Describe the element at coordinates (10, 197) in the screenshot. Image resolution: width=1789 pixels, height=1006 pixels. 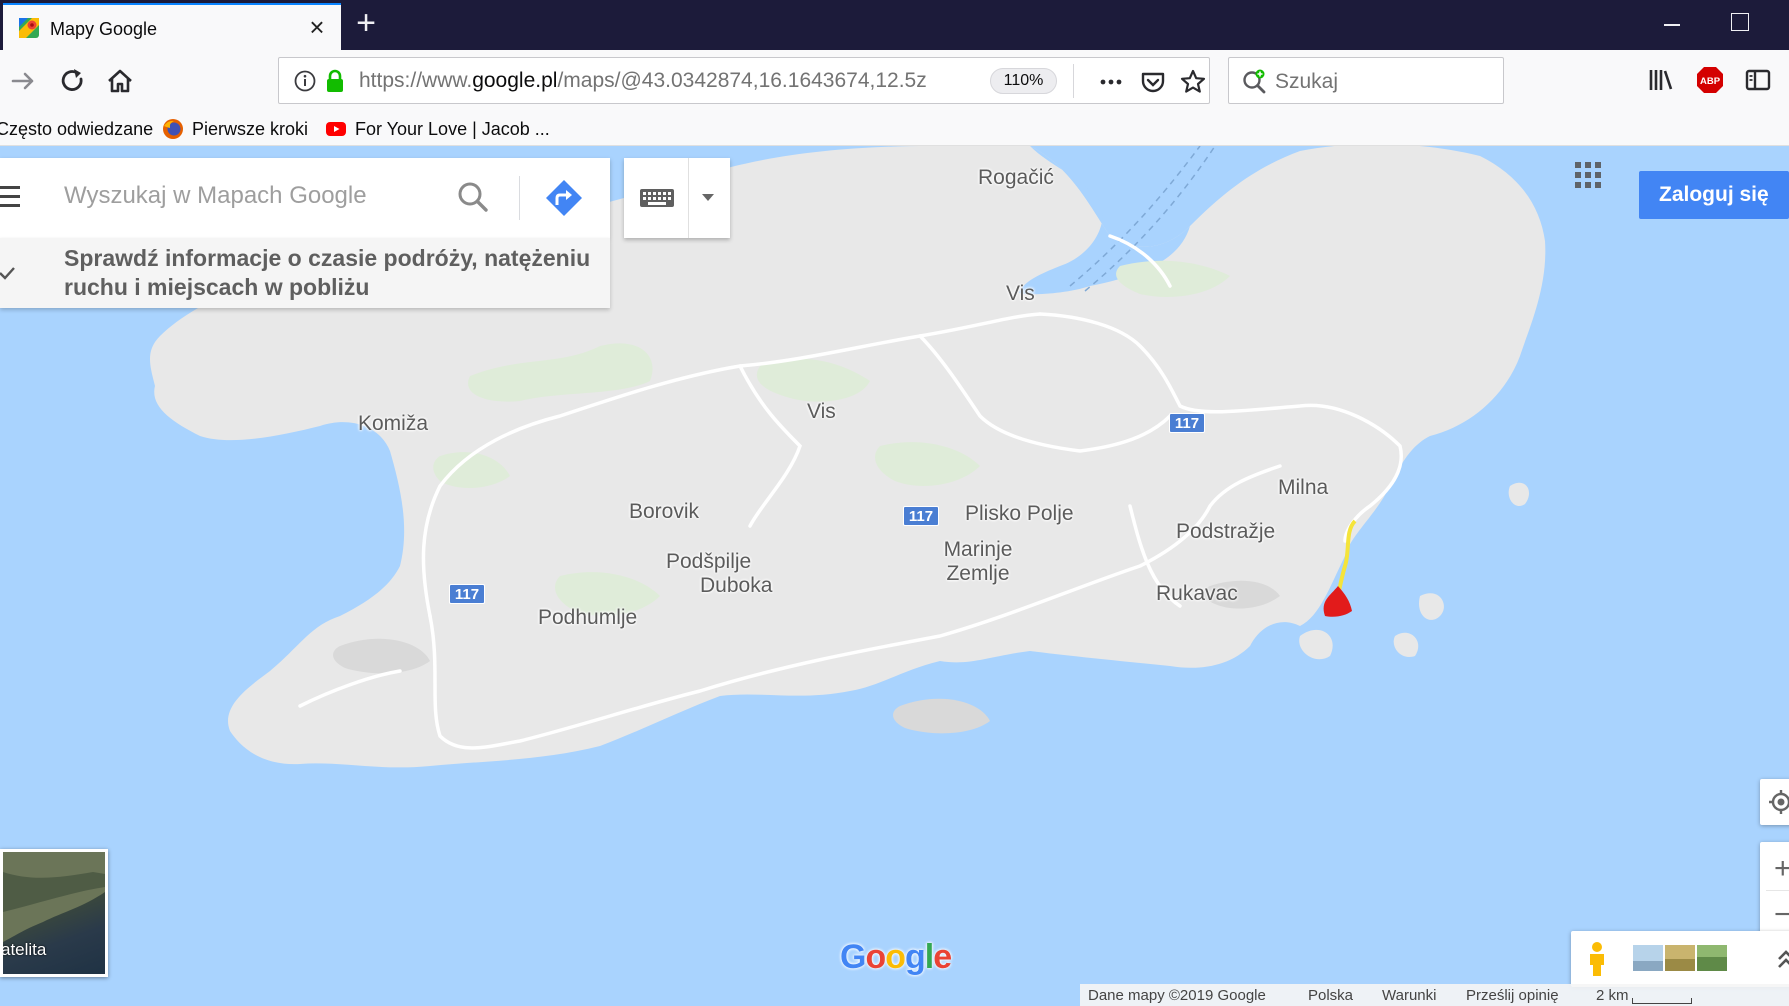
I see `menu-icon` at that location.